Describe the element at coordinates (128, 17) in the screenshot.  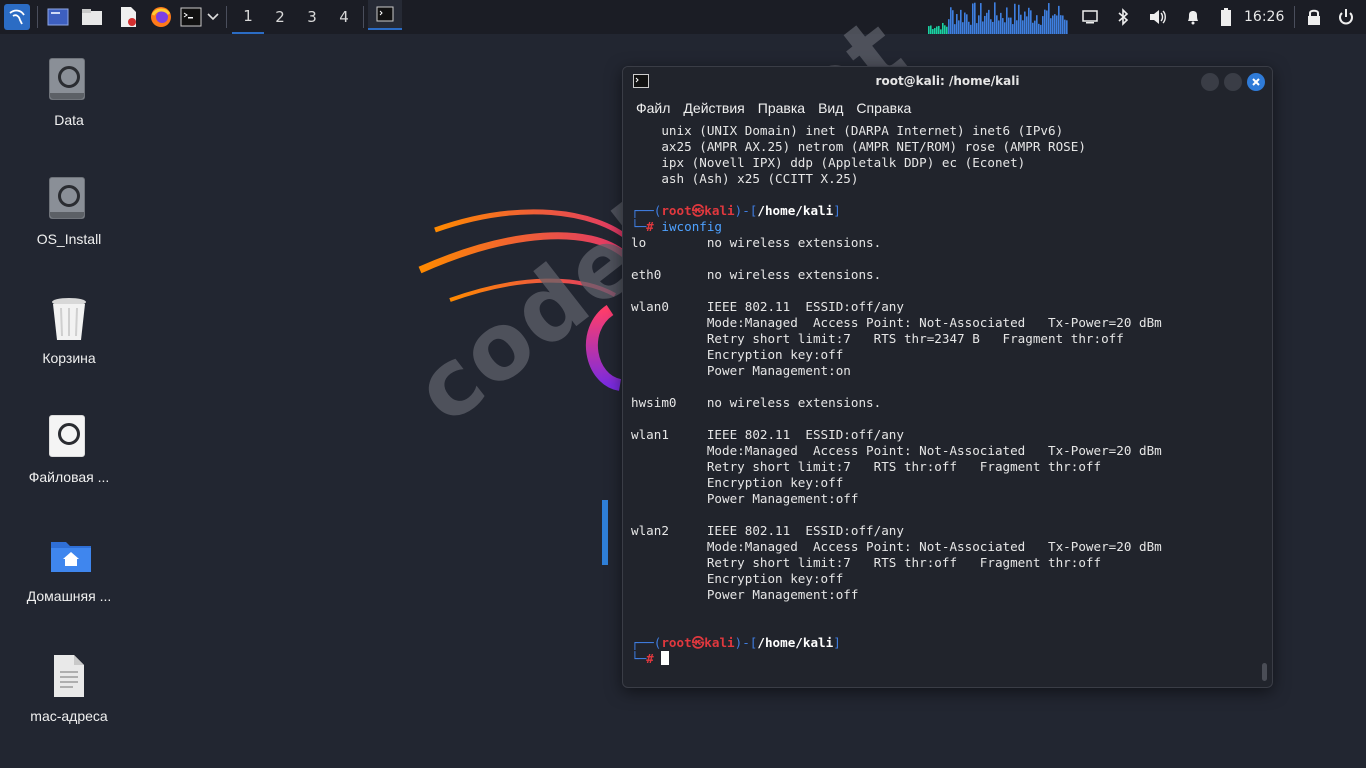
I see `text-editor-icon` at that location.